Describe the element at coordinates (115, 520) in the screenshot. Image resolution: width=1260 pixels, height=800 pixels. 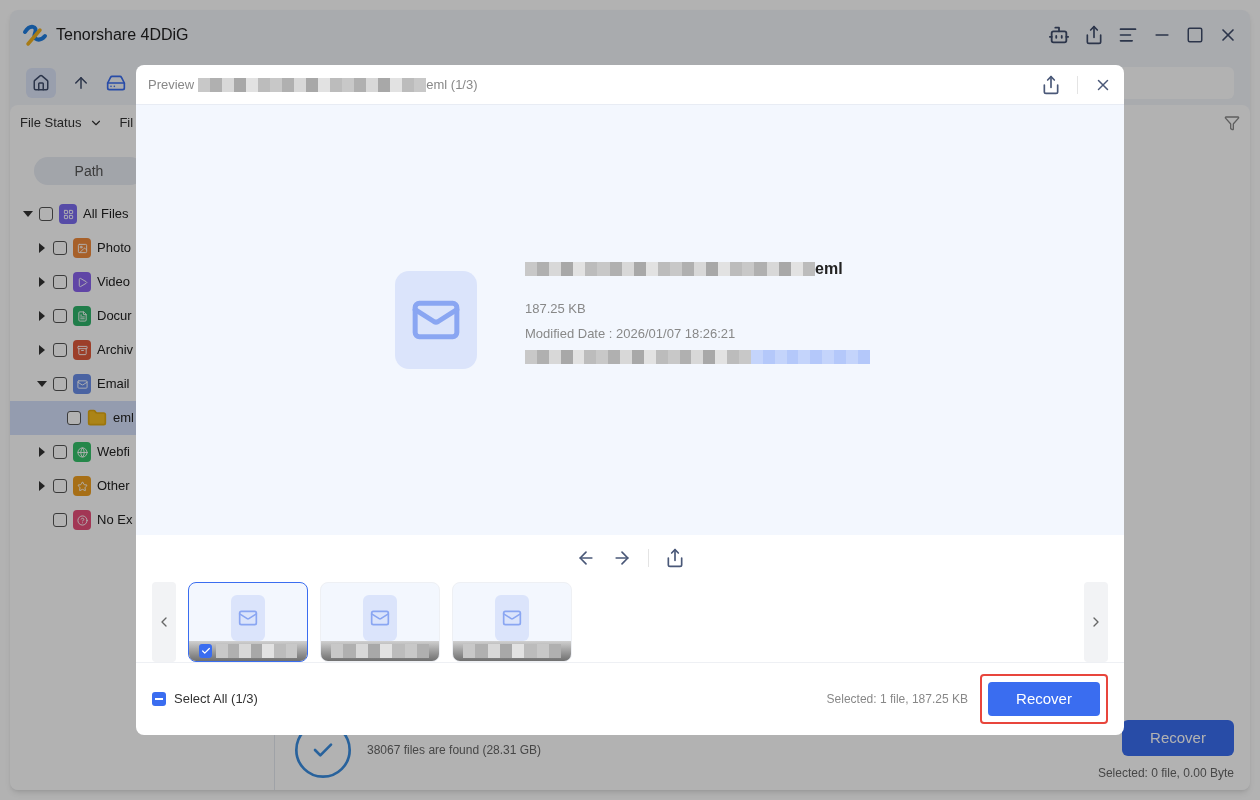
I see `tree-label: No Ex` at that location.